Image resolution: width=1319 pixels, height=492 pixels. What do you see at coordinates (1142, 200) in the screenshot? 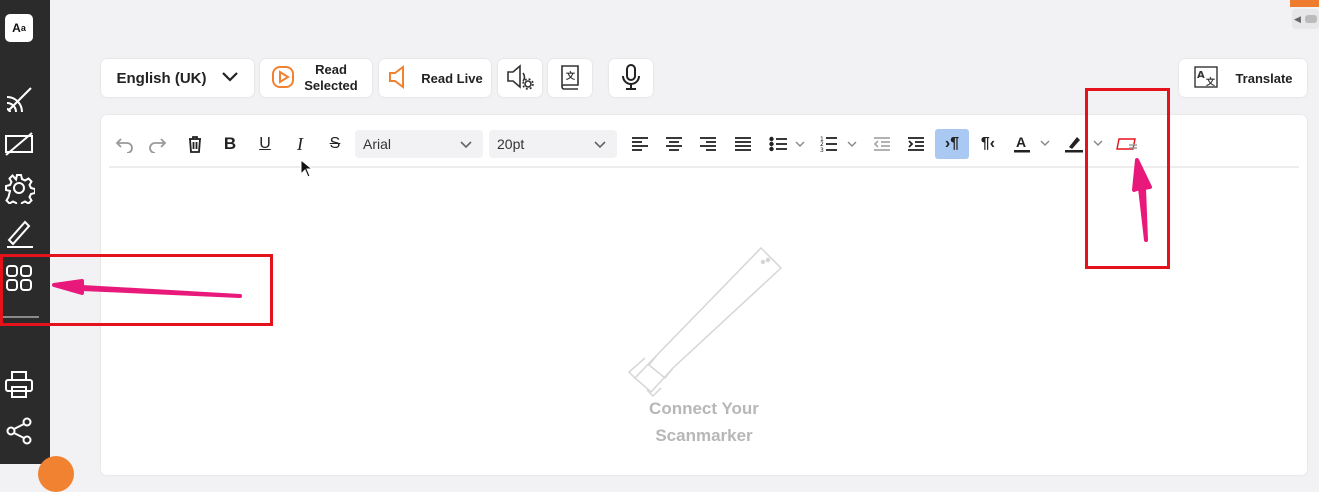
I see `arrow-to-clear-format` at bounding box center [1142, 200].